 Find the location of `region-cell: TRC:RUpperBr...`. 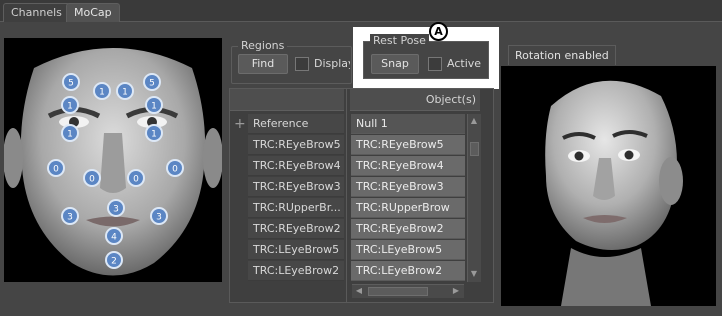

region-cell: TRC:RUpperBr... is located at coordinates (296, 208).